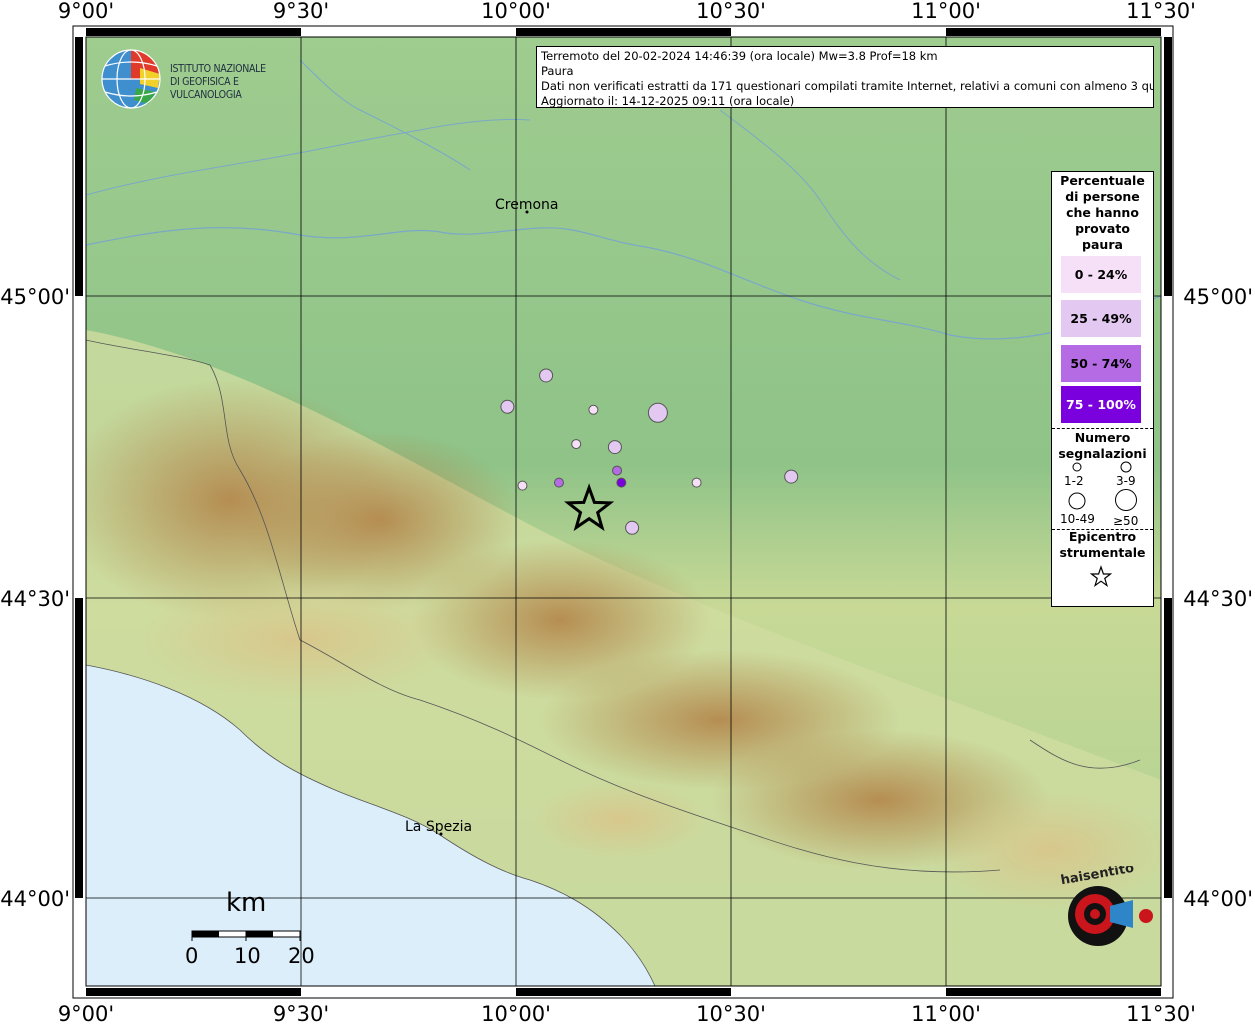  What do you see at coordinates (1102, 437) in the screenshot?
I see `count-title-line: Numero` at bounding box center [1102, 437].